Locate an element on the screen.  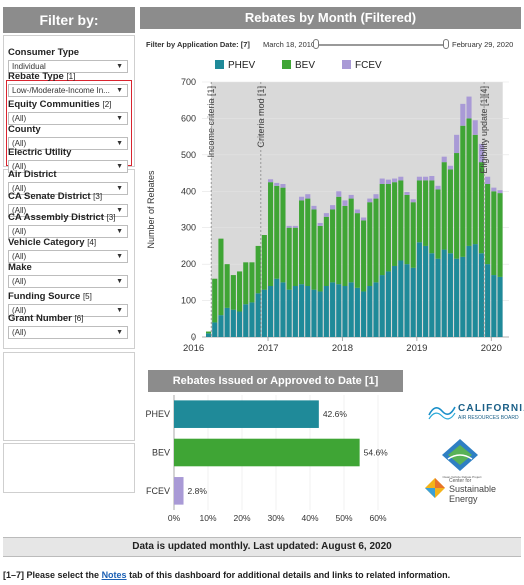
date-slider-end-handle is located at coordinates (446, 44).